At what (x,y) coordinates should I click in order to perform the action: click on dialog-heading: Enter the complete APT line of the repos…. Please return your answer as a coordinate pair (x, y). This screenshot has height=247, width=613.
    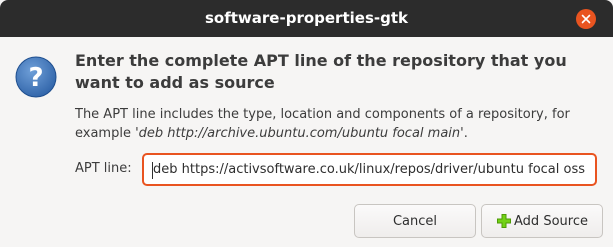
    Looking at the image, I should click on (321, 71).